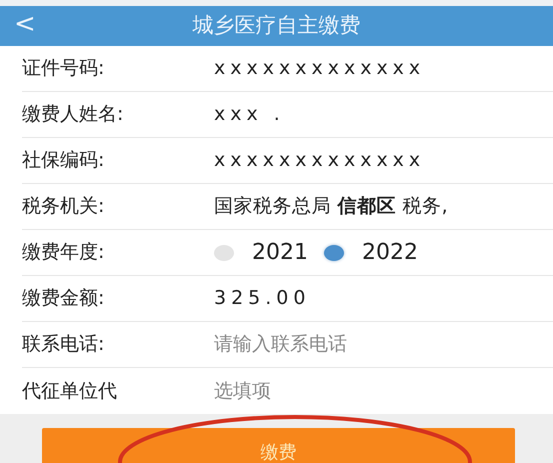 The height and width of the screenshot is (463, 553). I want to click on field-label: 代征单位代, so click(70, 391).